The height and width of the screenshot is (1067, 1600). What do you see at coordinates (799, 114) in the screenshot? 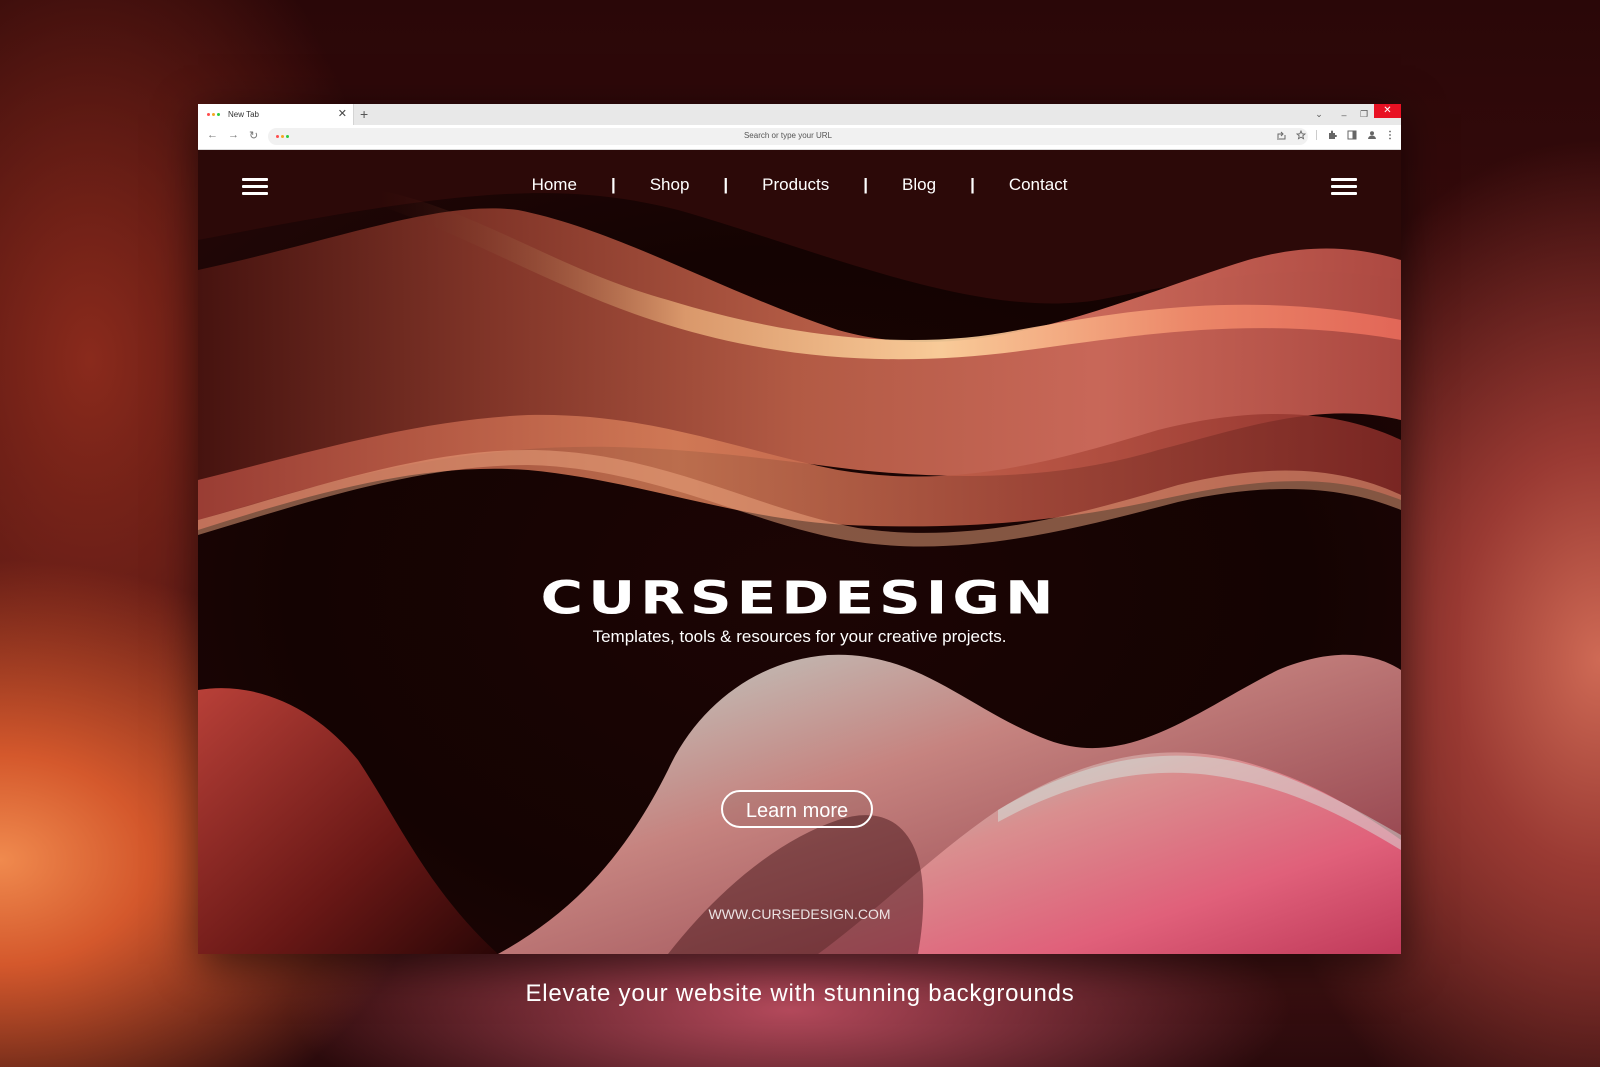
I see `tab-bar: New Tab ✕ + ⌄ – ❐ ✕` at bounding box center [799, 114].